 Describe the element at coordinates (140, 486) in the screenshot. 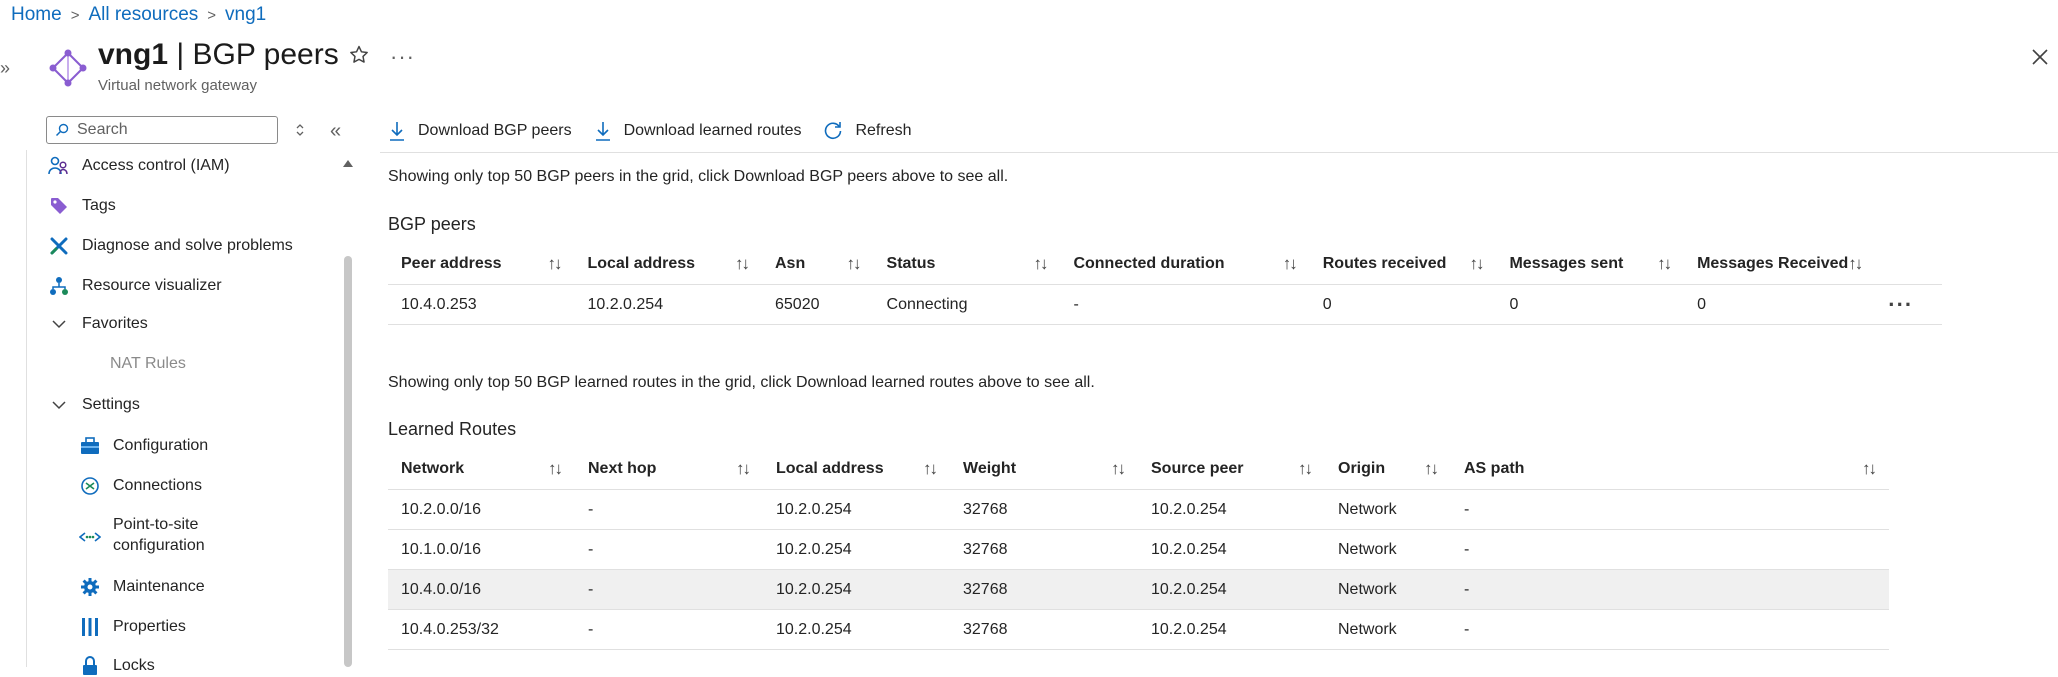

I see `sidebar-item-connections: Connections` at that location.